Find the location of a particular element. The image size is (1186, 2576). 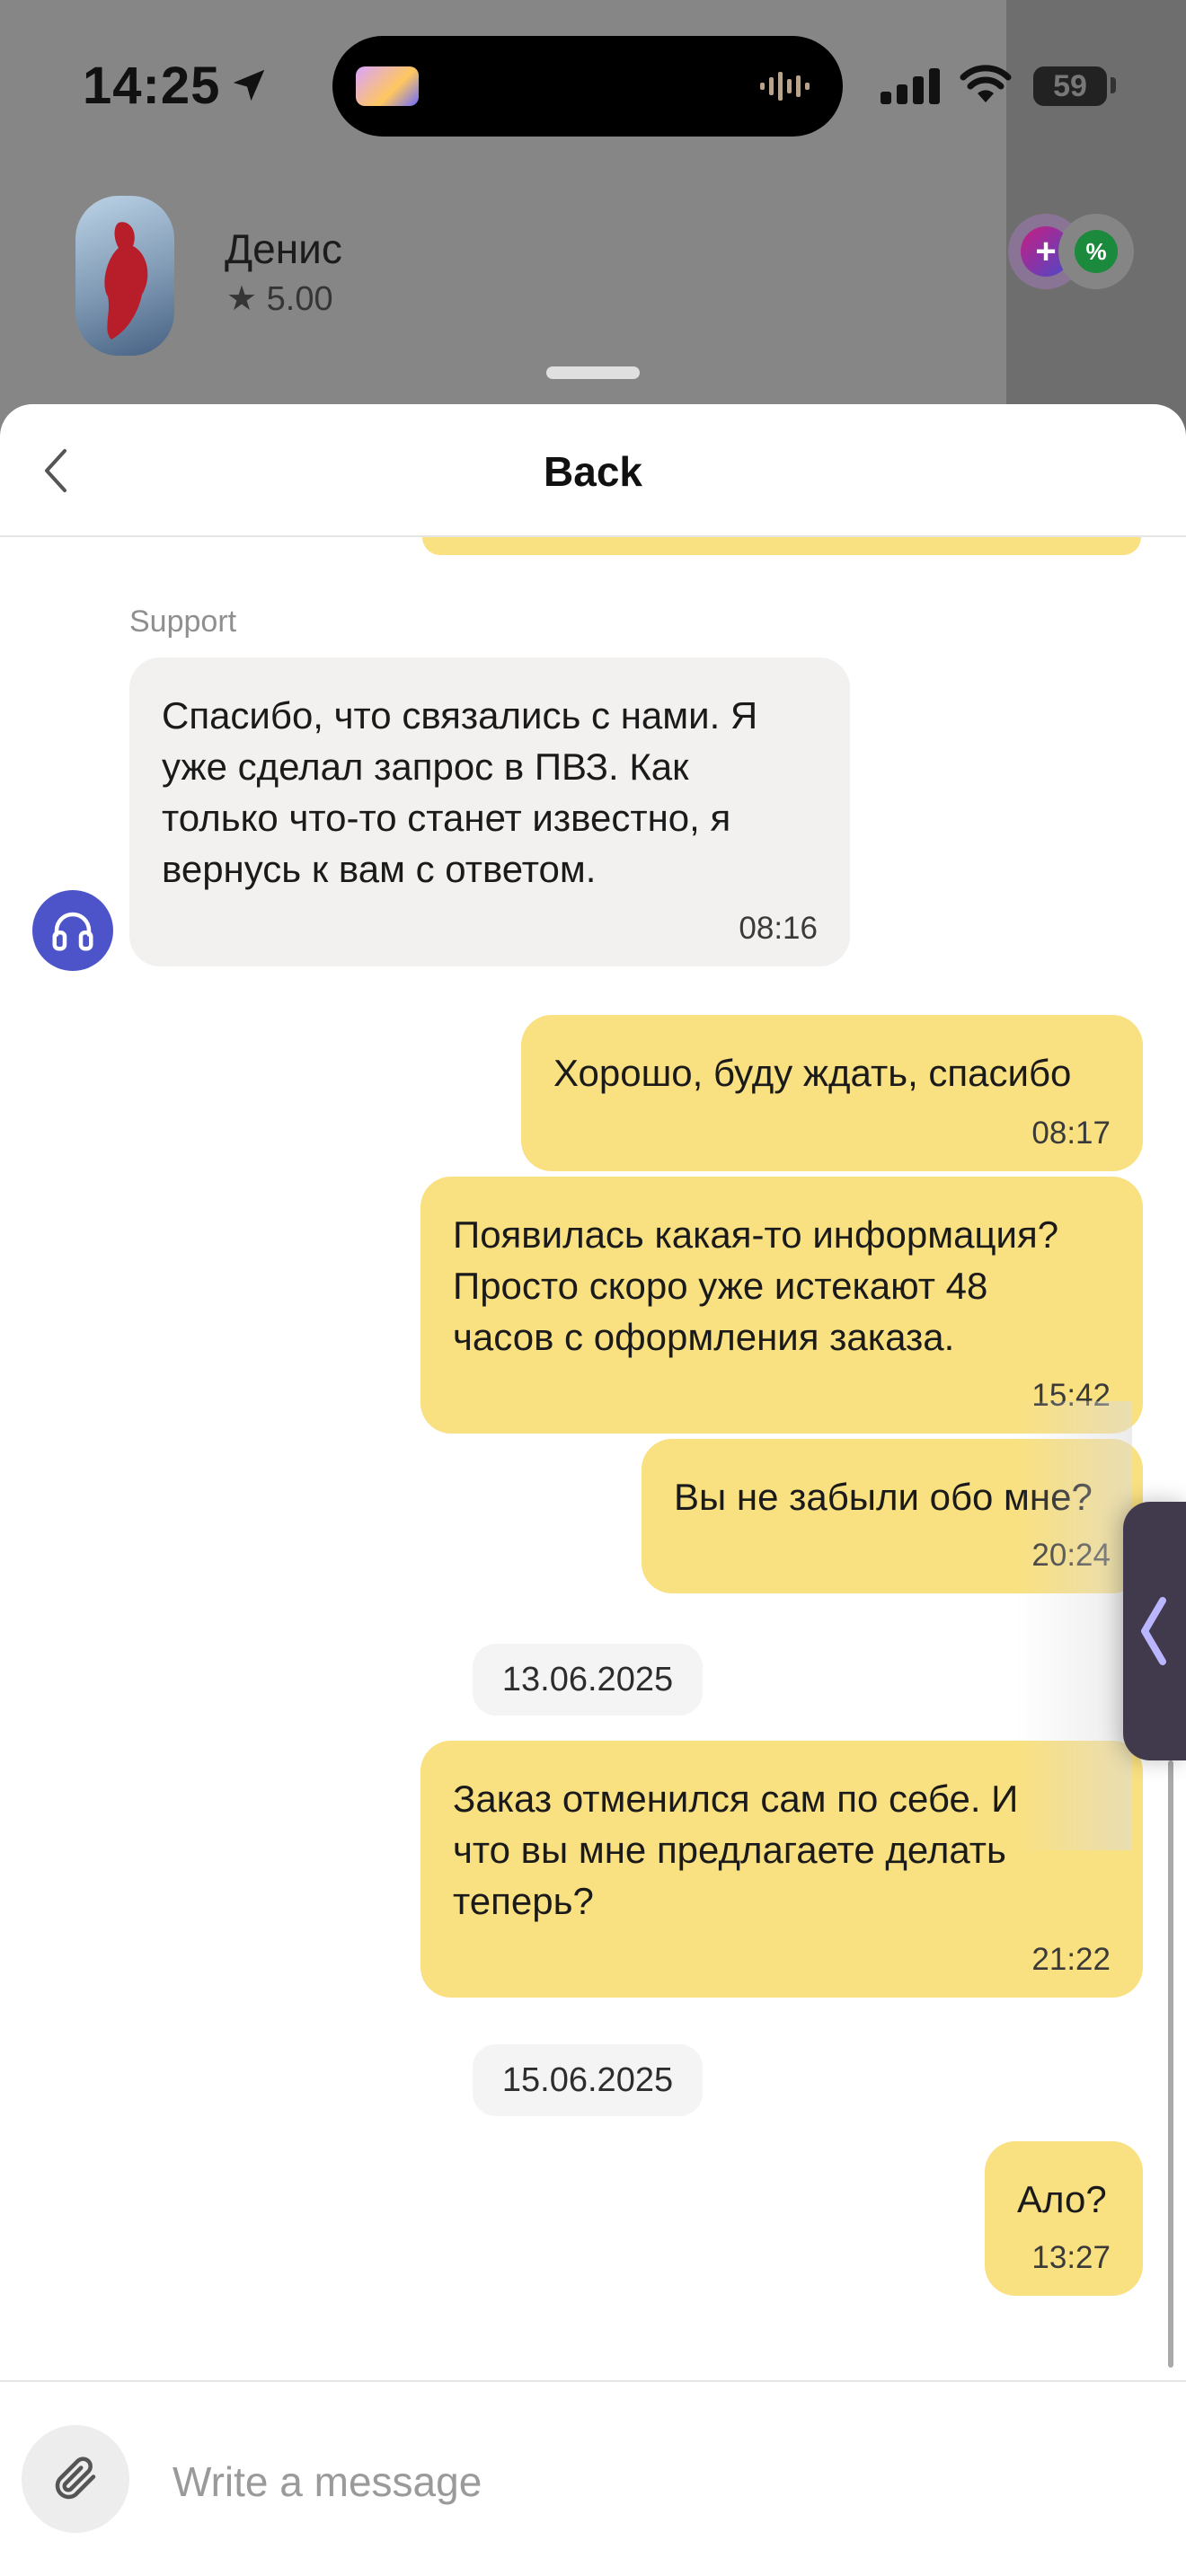

chat-header: Back is located at coordinates (593, 470).